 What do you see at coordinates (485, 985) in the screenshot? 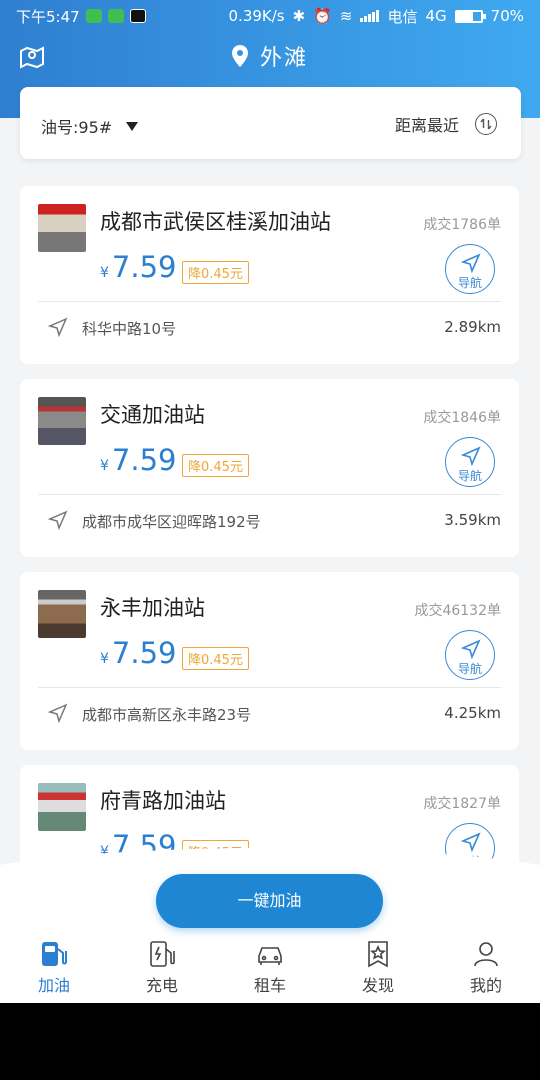
I see `tab-label: 我的` at bounding box center [485, 985].